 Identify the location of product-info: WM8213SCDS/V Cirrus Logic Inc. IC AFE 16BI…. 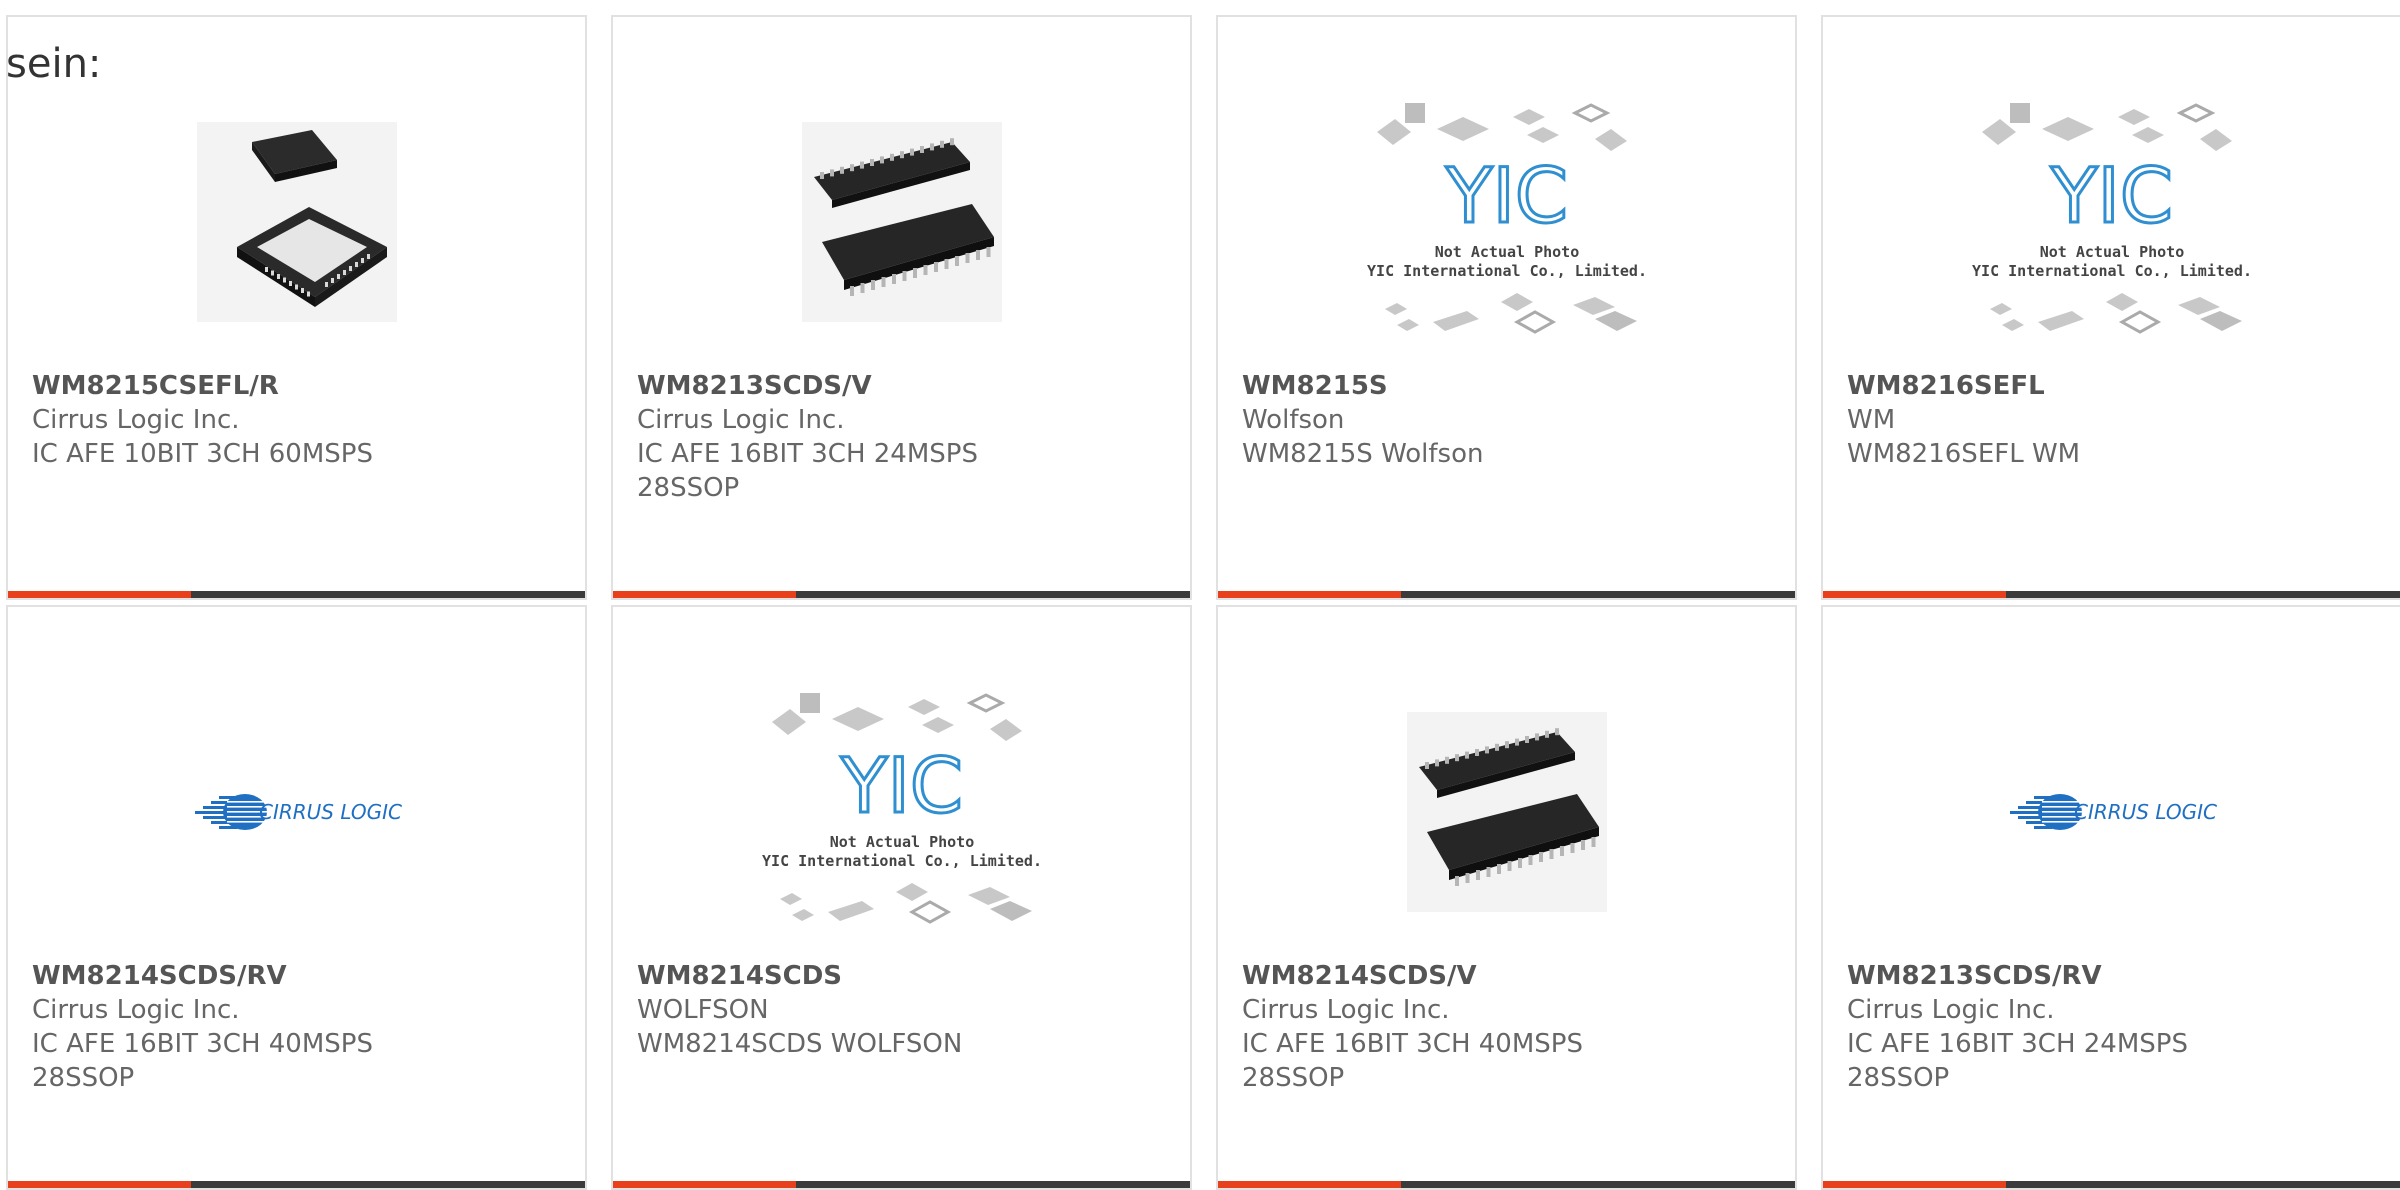
(905, 437).